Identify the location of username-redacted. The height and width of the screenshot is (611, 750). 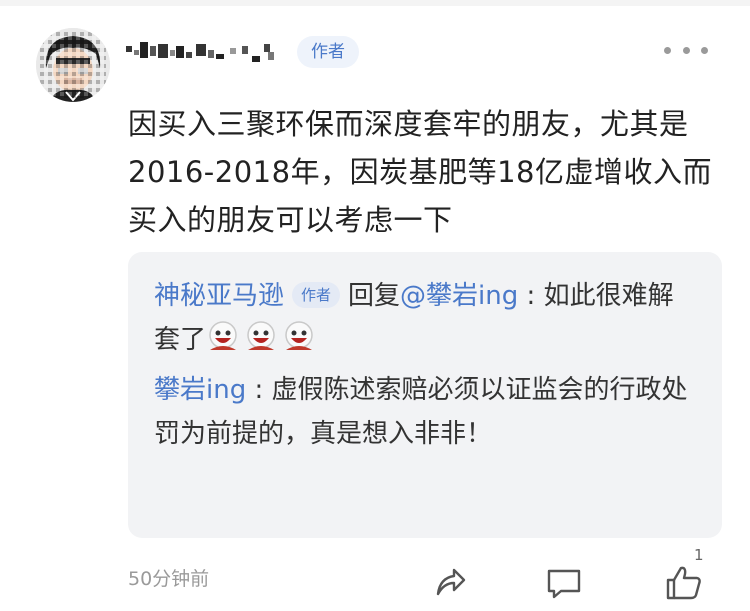
(204, 52).